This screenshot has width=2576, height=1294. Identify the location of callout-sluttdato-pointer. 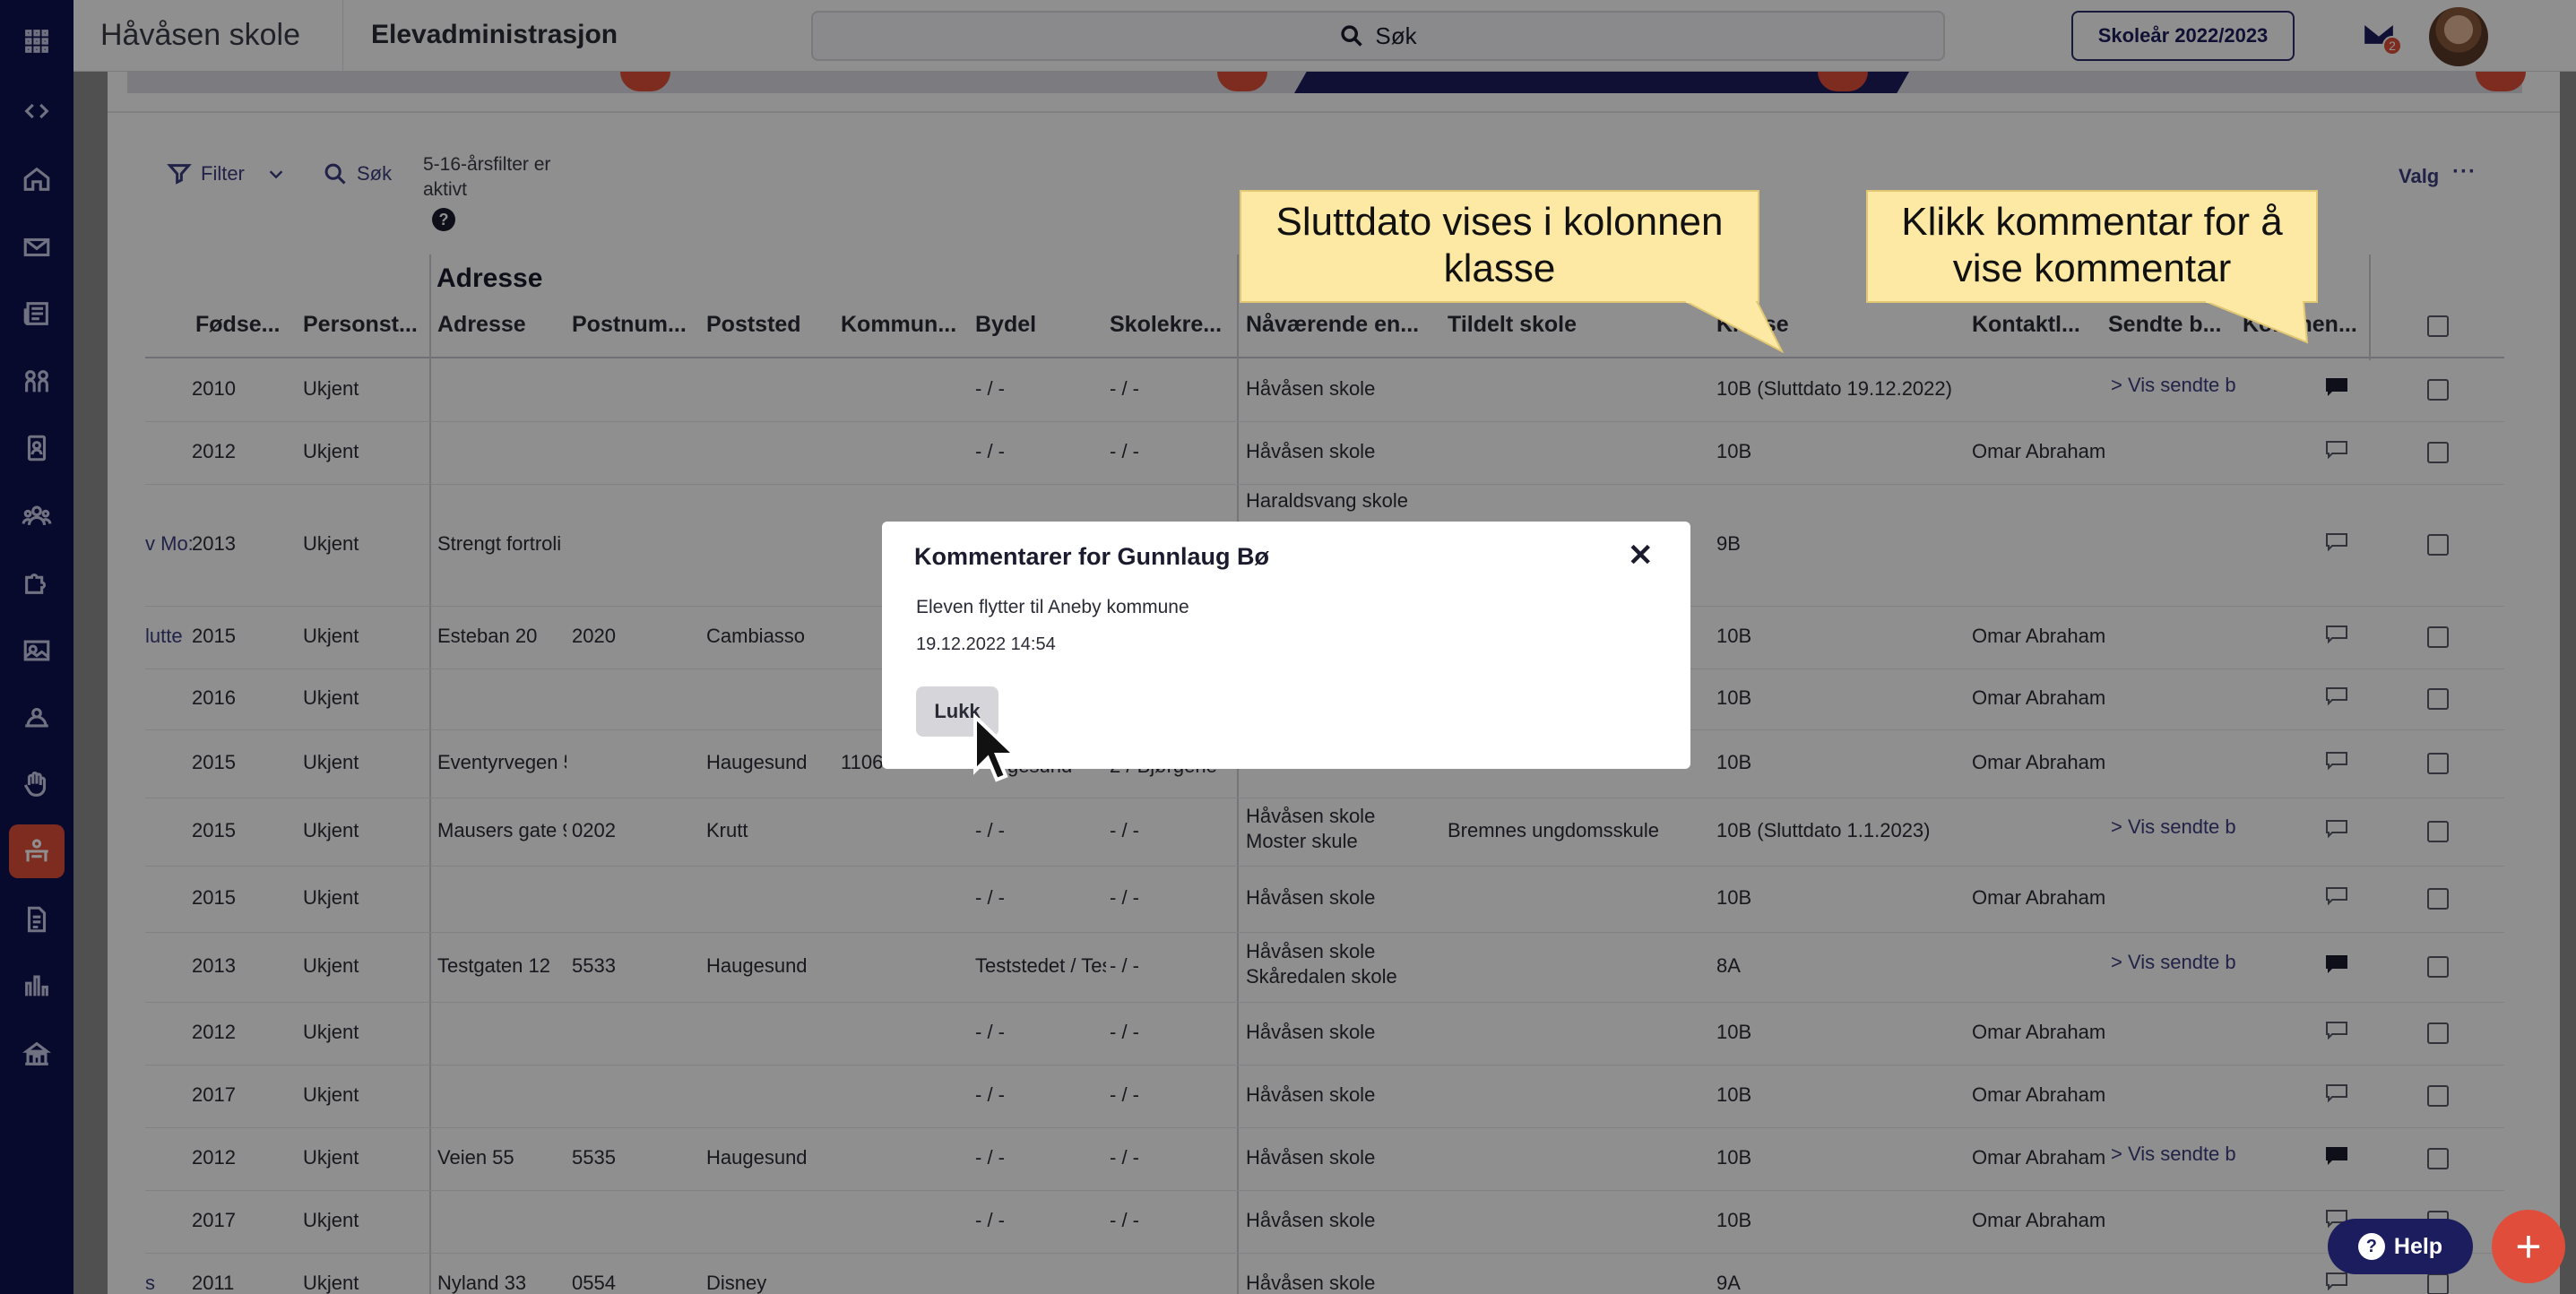
(1734, 327).